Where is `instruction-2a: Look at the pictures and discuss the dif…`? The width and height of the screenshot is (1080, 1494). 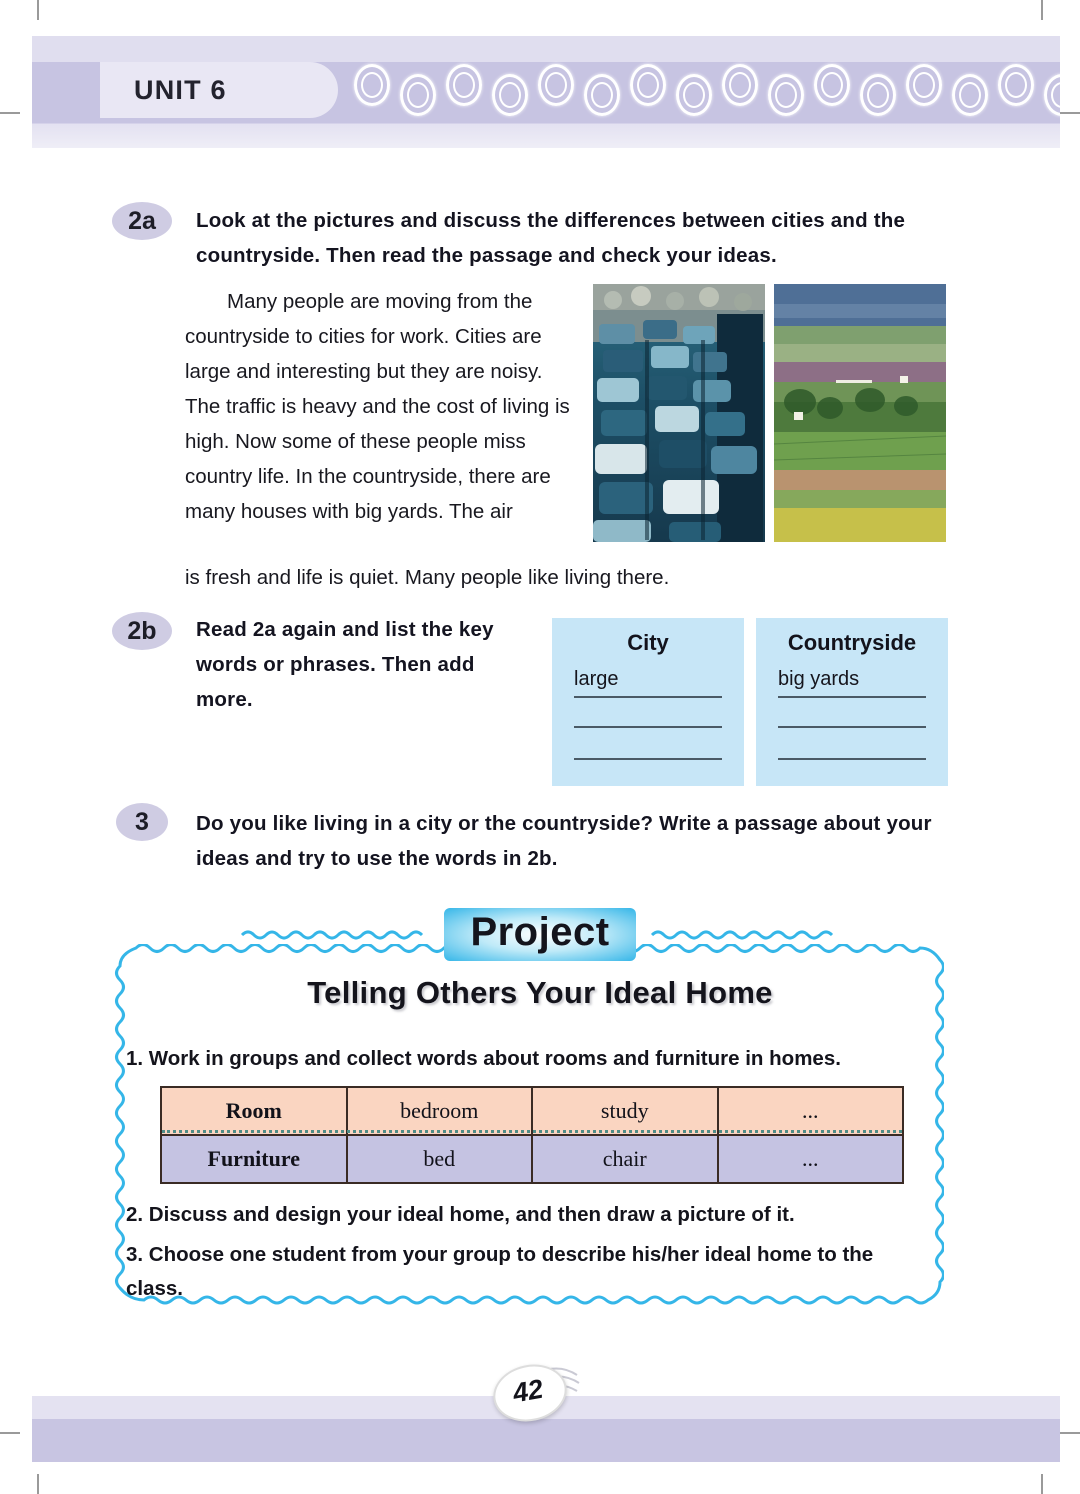 instruction-2a: Look at the pictures and discuss the dif… is located at coordinates (551, 238).